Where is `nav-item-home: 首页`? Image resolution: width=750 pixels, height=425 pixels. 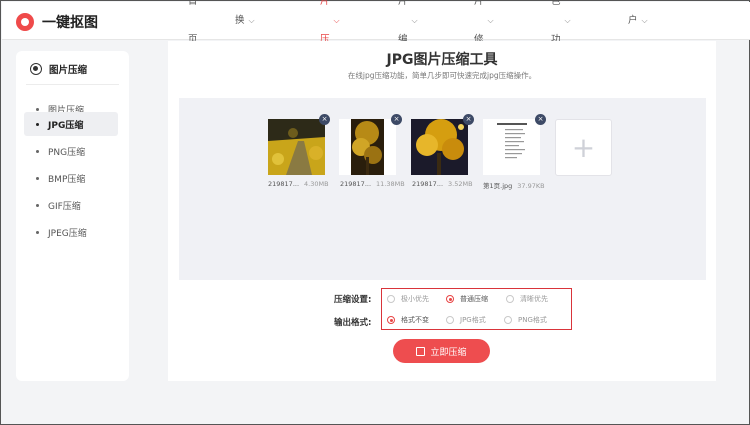 nav-item-home: 首页 is located at coordinates (193, 22).